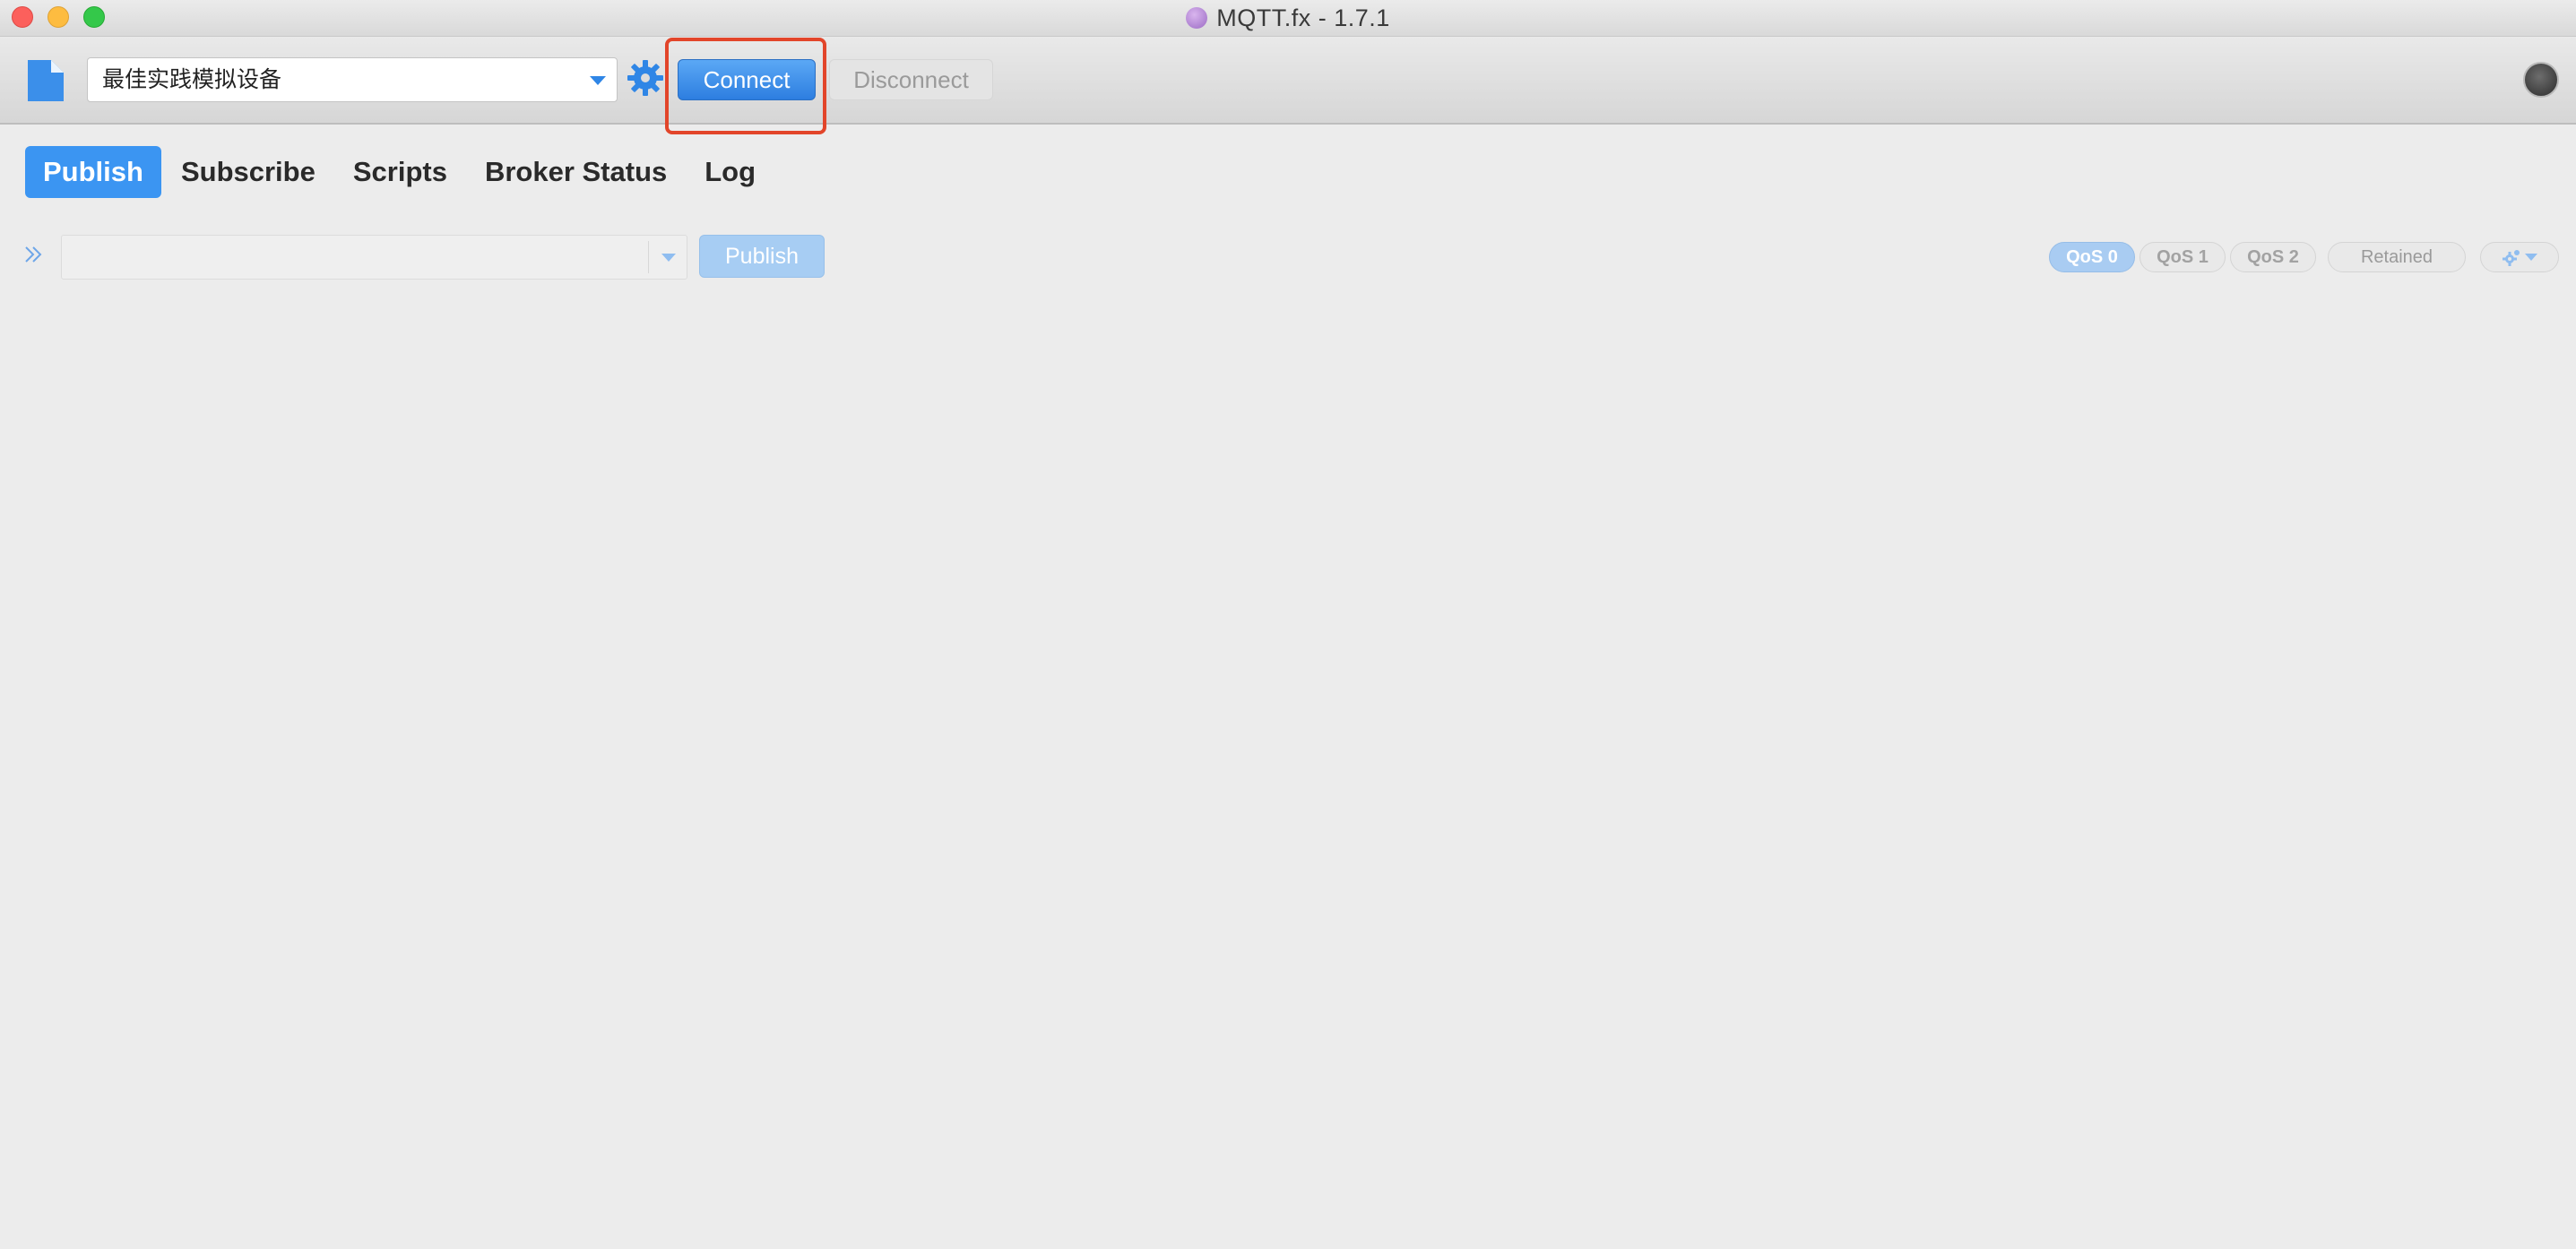  What do you see at coordinates (745, 86) in the screenshot?
I see `connect-highlight-annotation` at bounding box center [745, 86].